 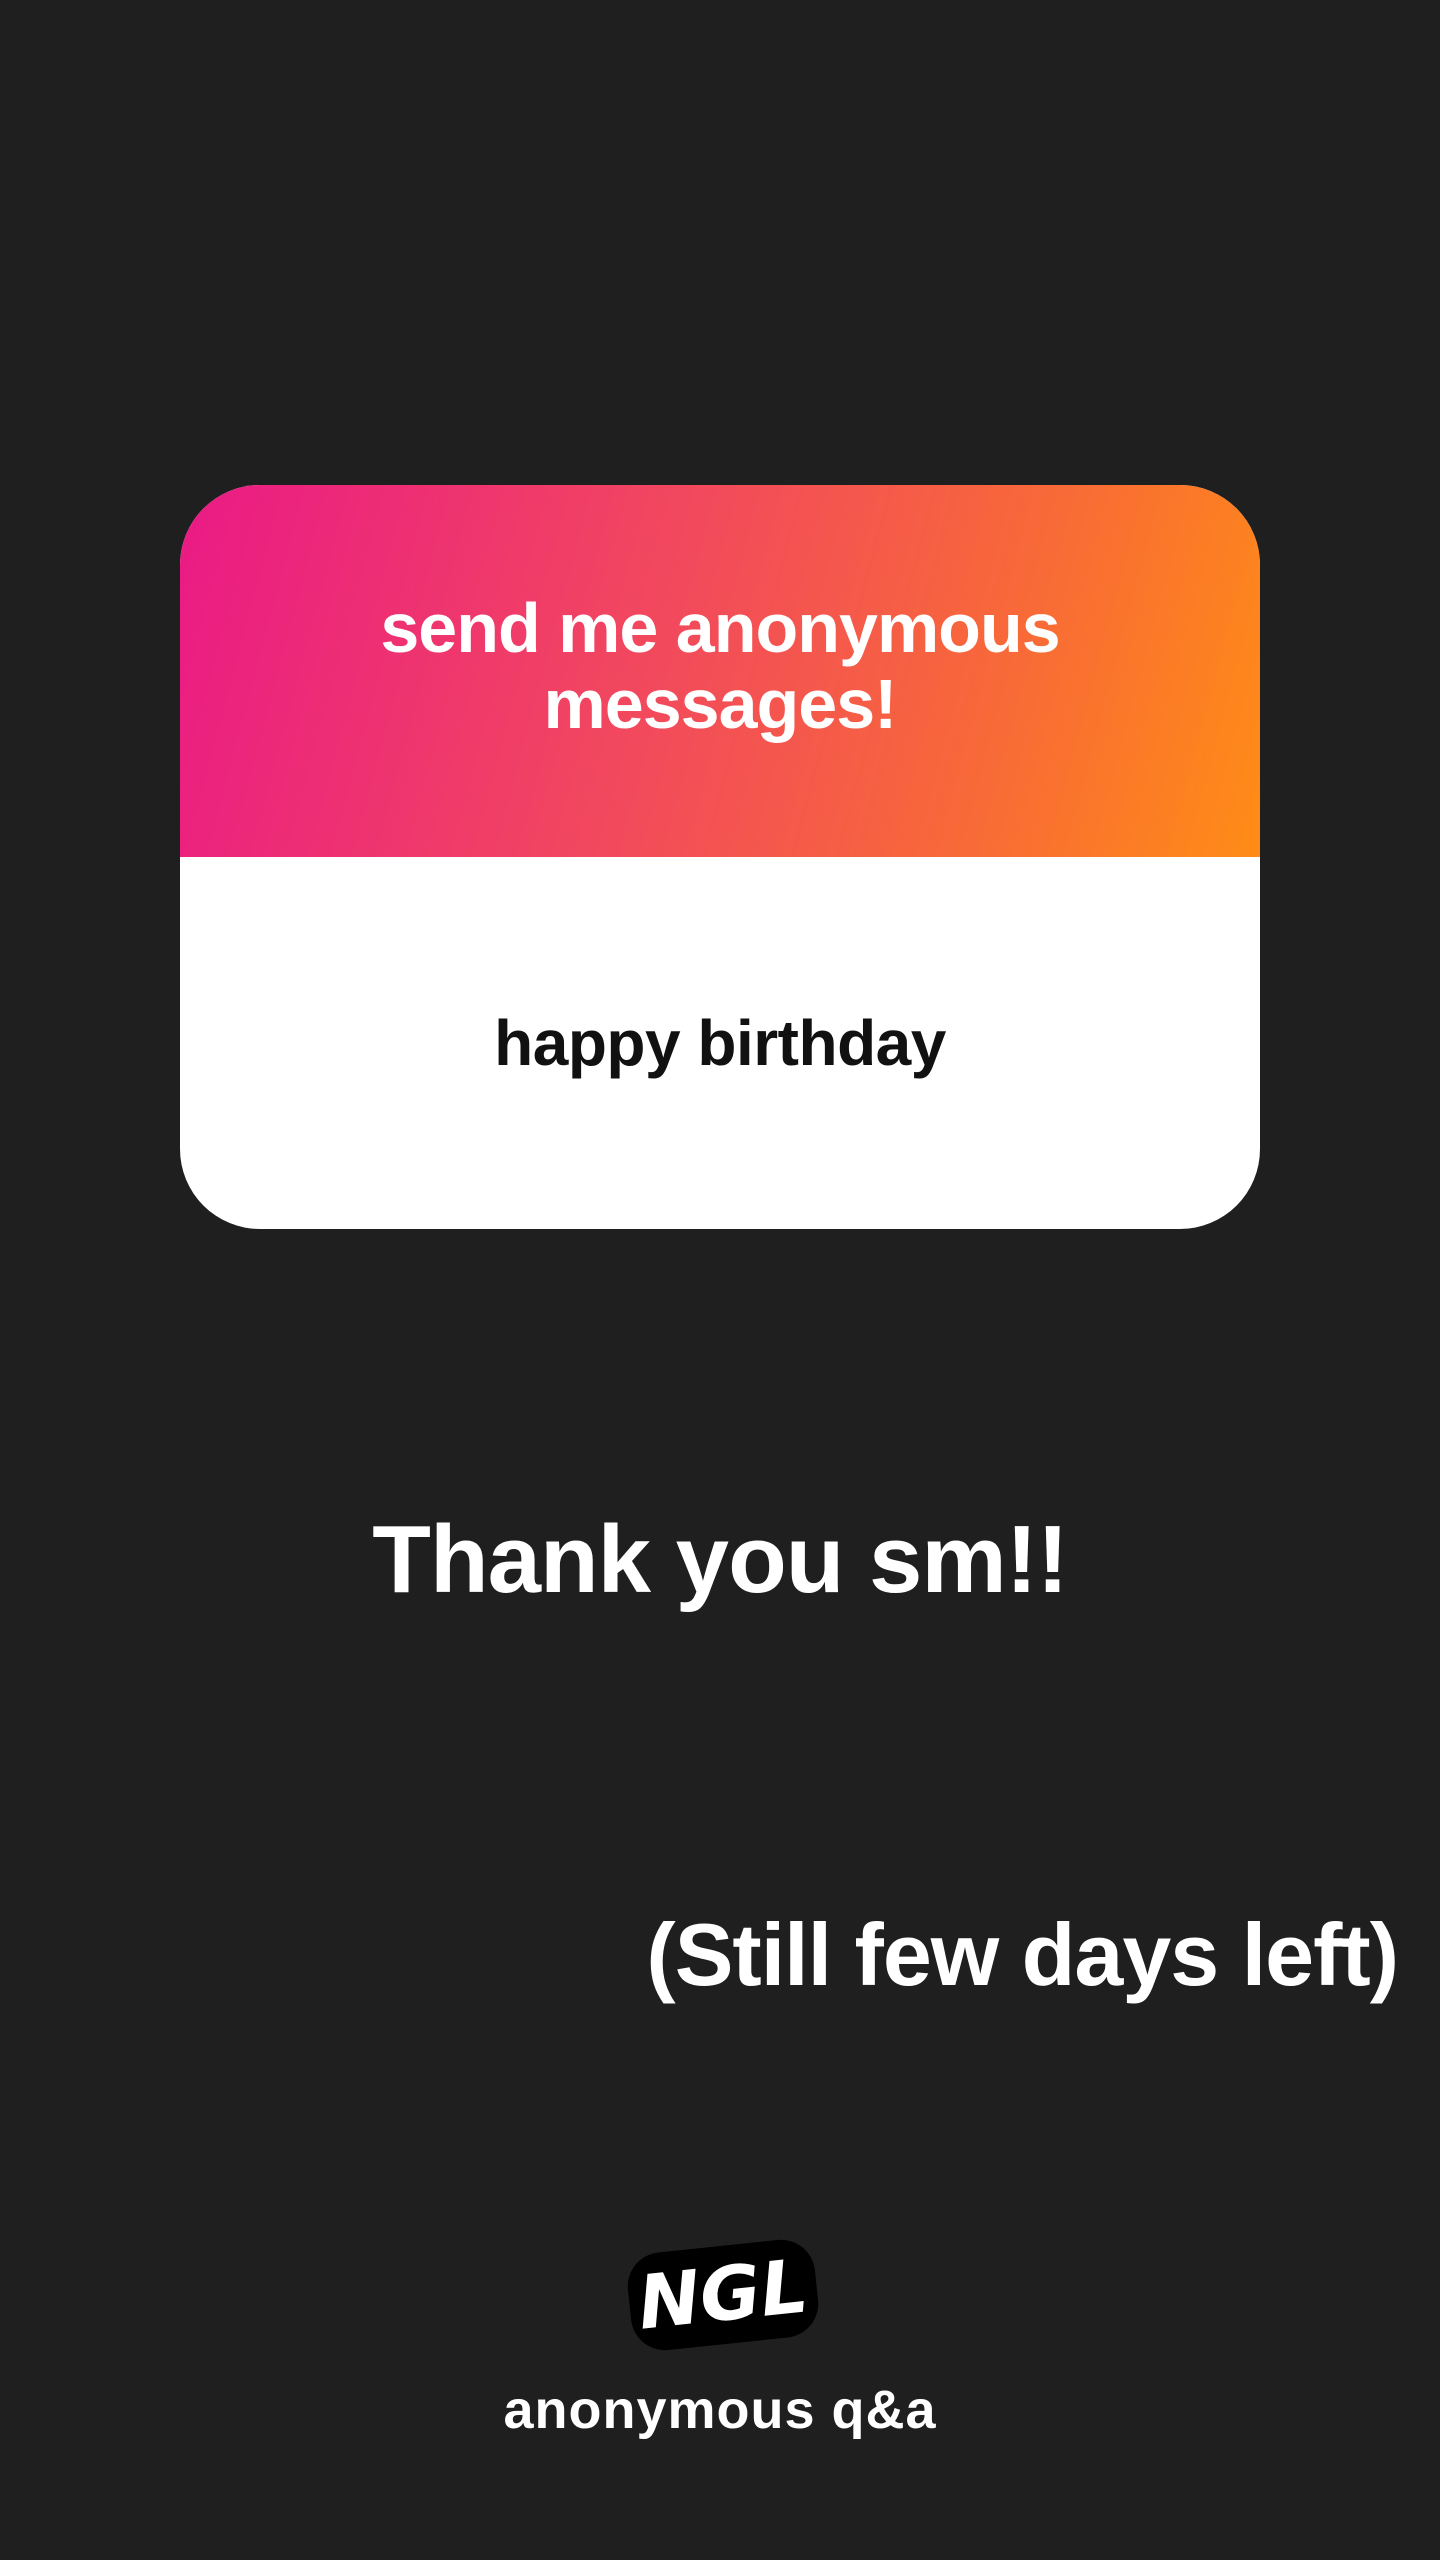 I want to click on card-header: send me anonymous messages!, so click(x=720, y=671).